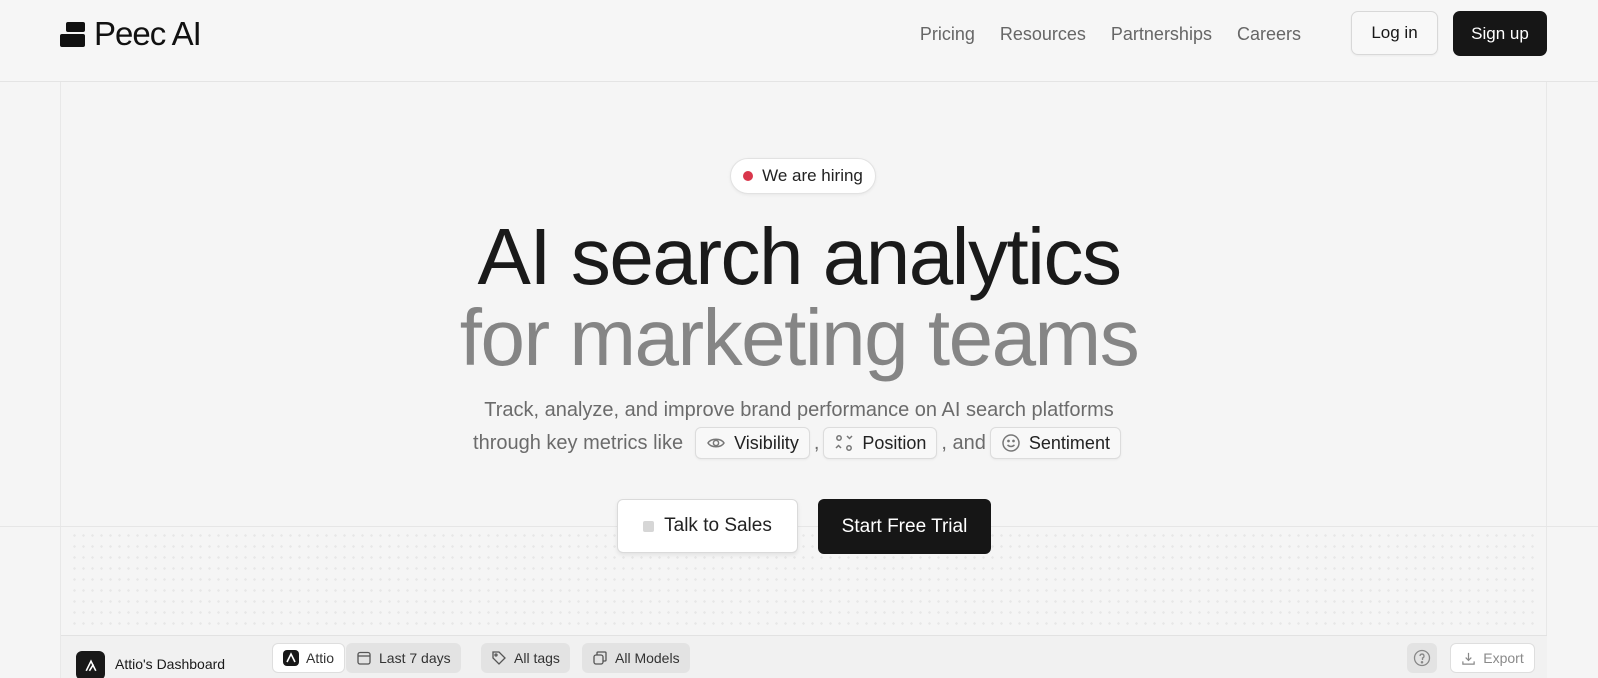 This screenshot has width=1598, height=678. I want to click on talk-to-sales-button: Talk to Sales, so click(707, 526).